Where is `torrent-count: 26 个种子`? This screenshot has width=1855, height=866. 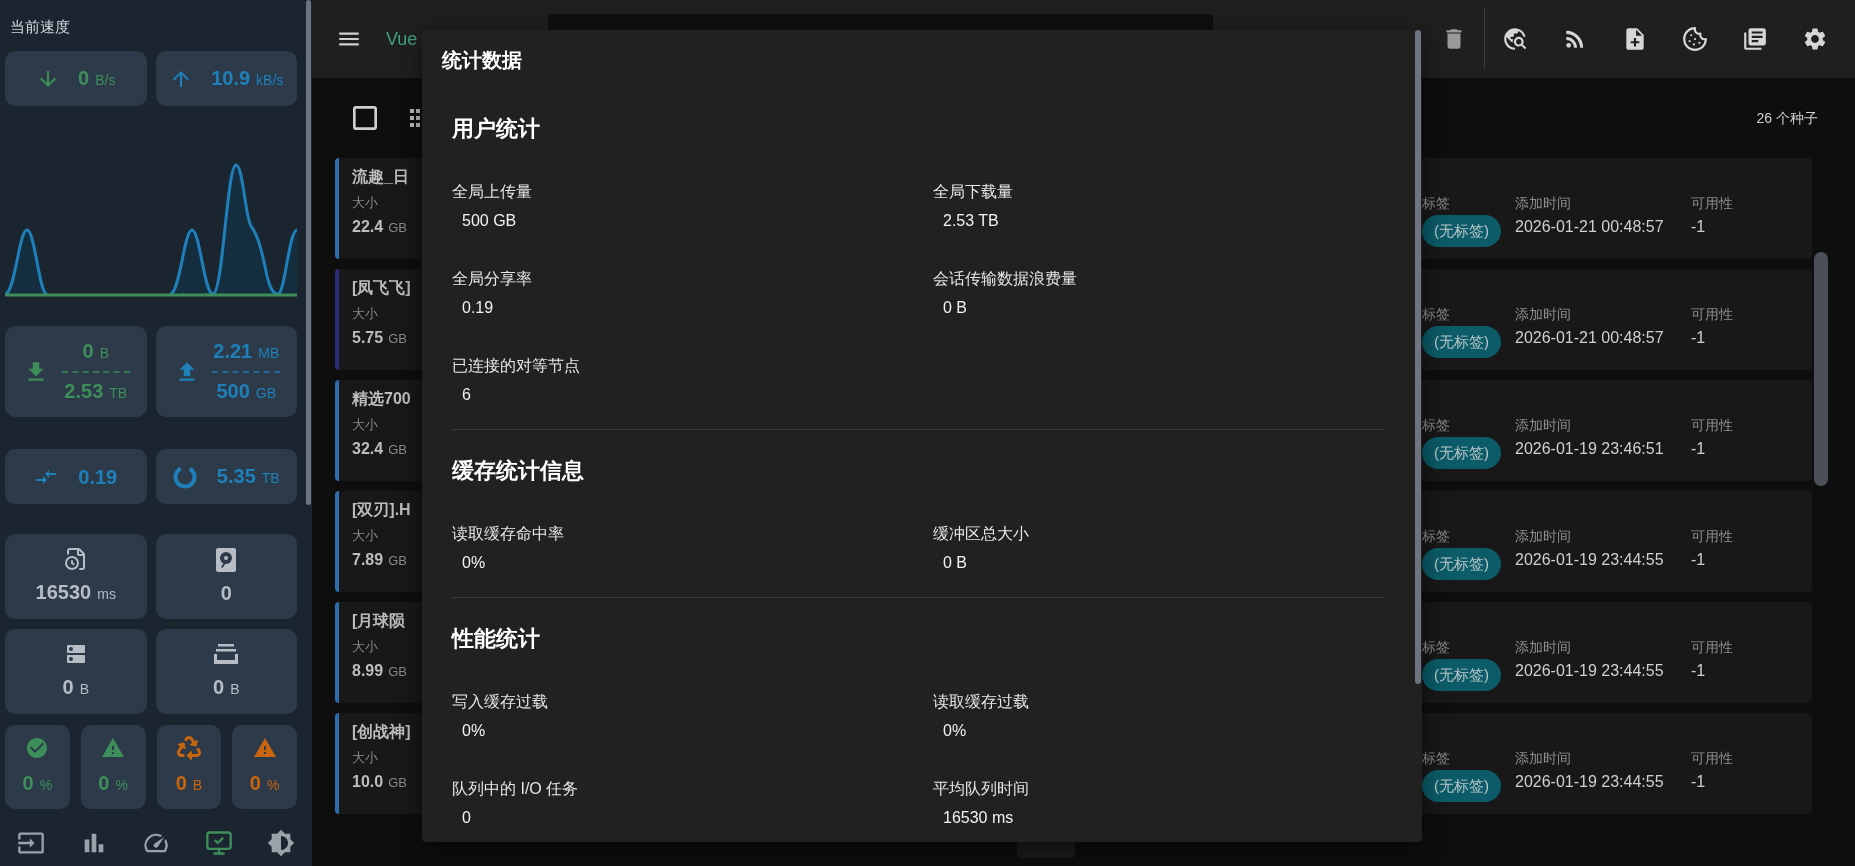
torrent-count: 26 个种子 is located at coordinates (1787, 118).